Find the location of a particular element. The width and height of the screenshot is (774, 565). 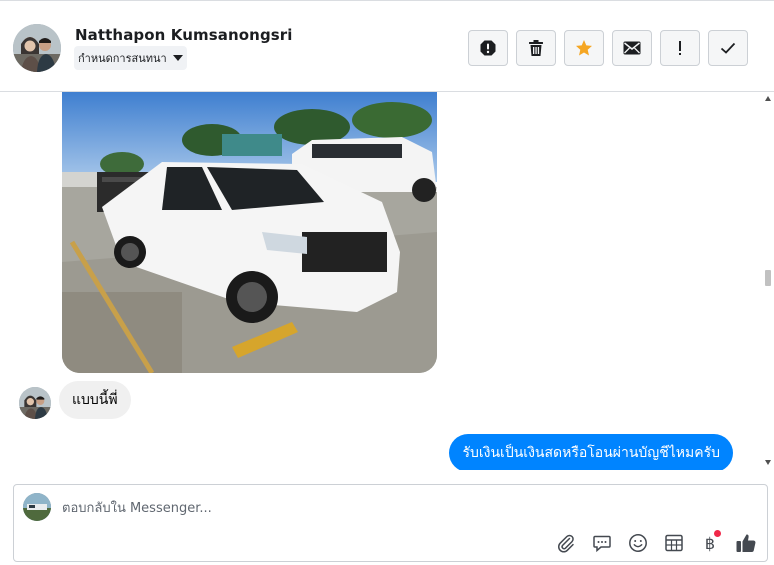

payment-button: ฿ is located at coordinates (710, 542).